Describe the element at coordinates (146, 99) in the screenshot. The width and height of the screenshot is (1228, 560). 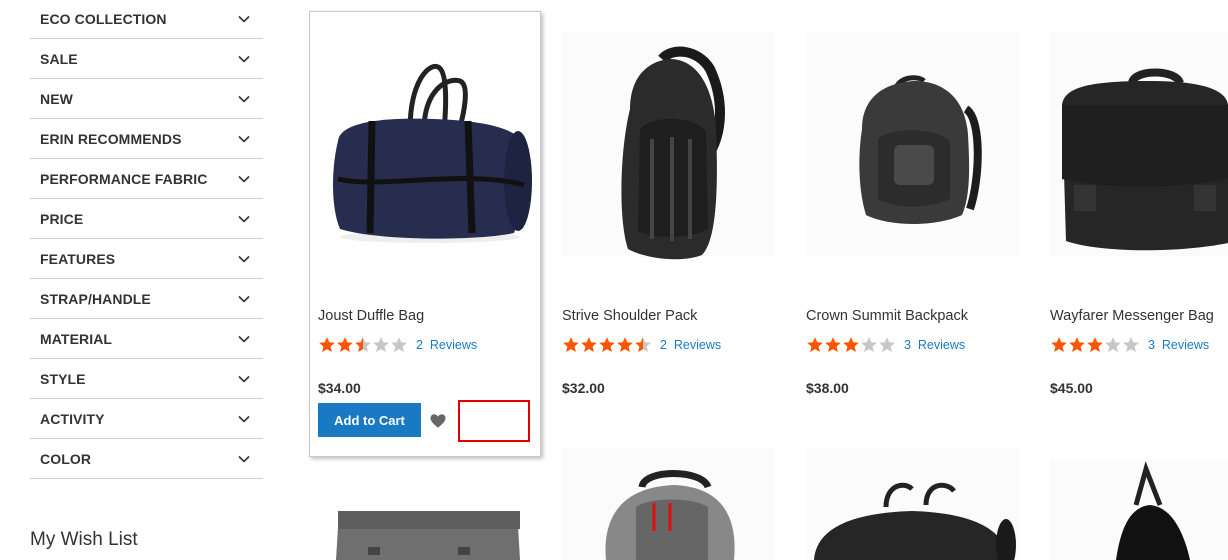
I see `filter-new: NEW` at that location.